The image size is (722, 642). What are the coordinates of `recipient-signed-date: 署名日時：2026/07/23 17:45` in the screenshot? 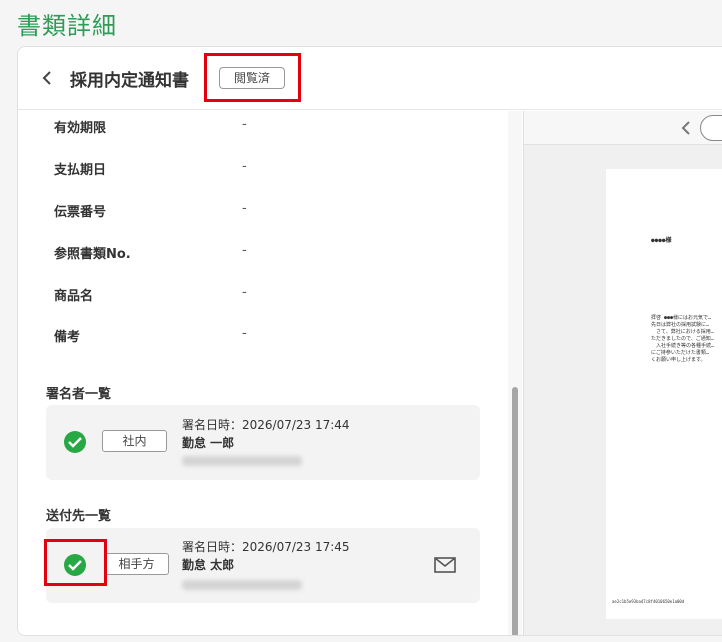 It's located at (266, 547).